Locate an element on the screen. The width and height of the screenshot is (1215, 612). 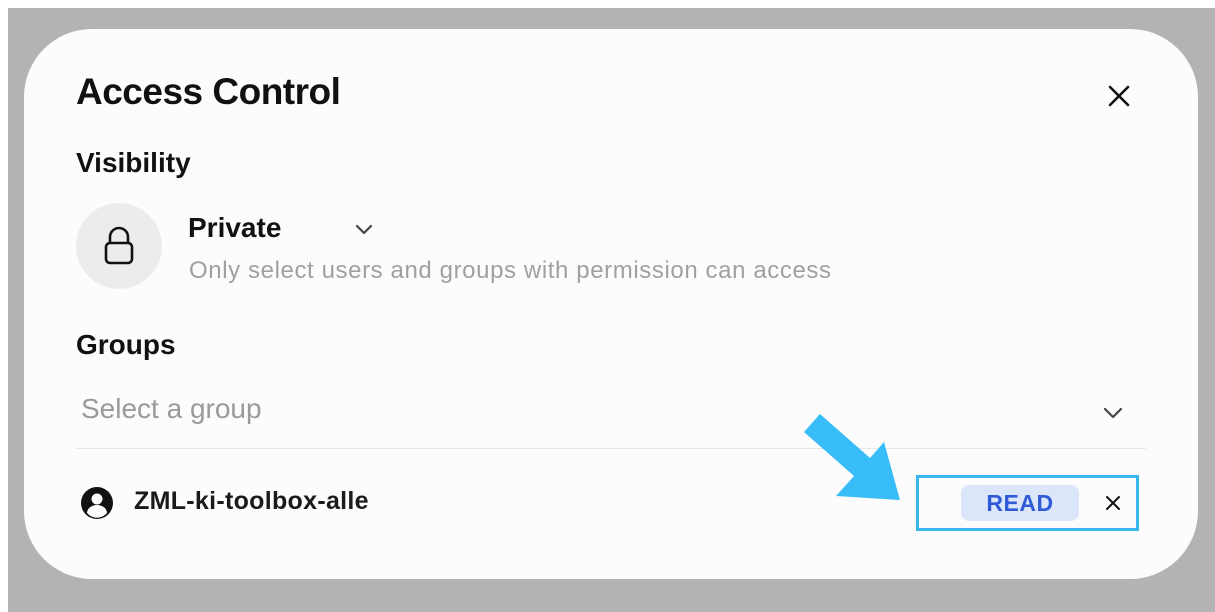
groups-label: Groups is located at coordinates (126, 344).